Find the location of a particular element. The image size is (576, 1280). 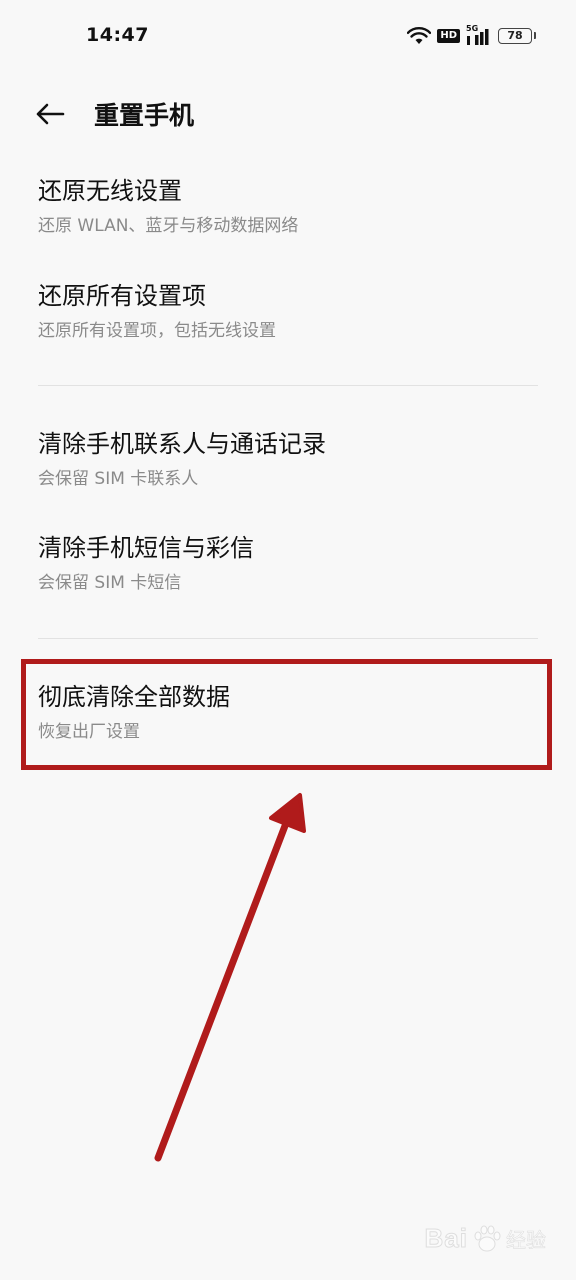

item-description: 会保留 SIM 卡短信 is located at coordinates (110, 583).